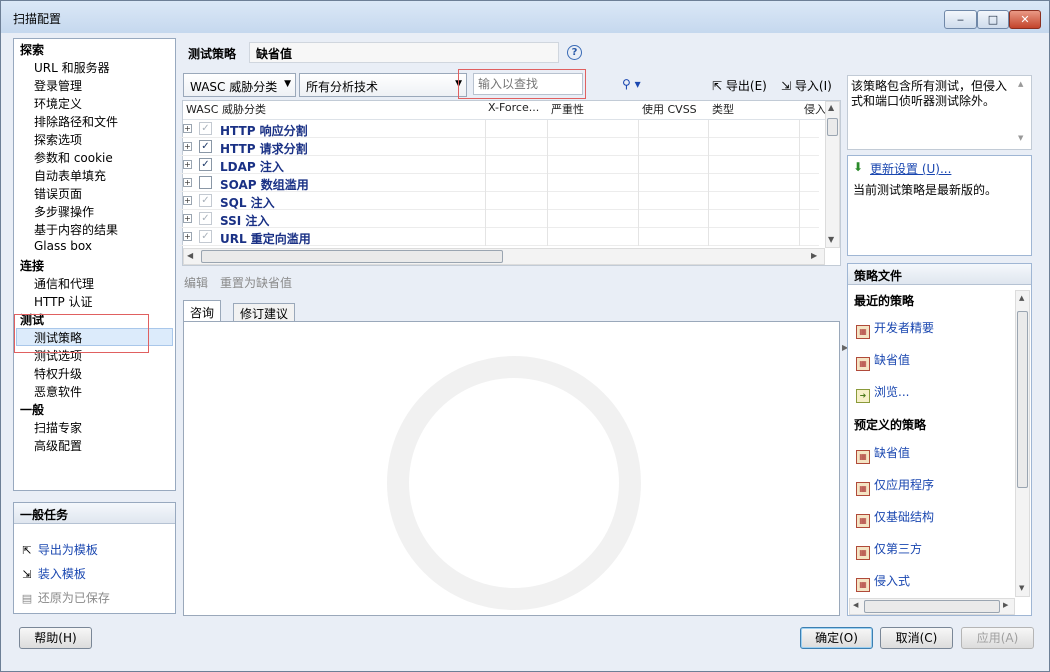  I want to click on nav-item: 高级配置, so click(58, 445).